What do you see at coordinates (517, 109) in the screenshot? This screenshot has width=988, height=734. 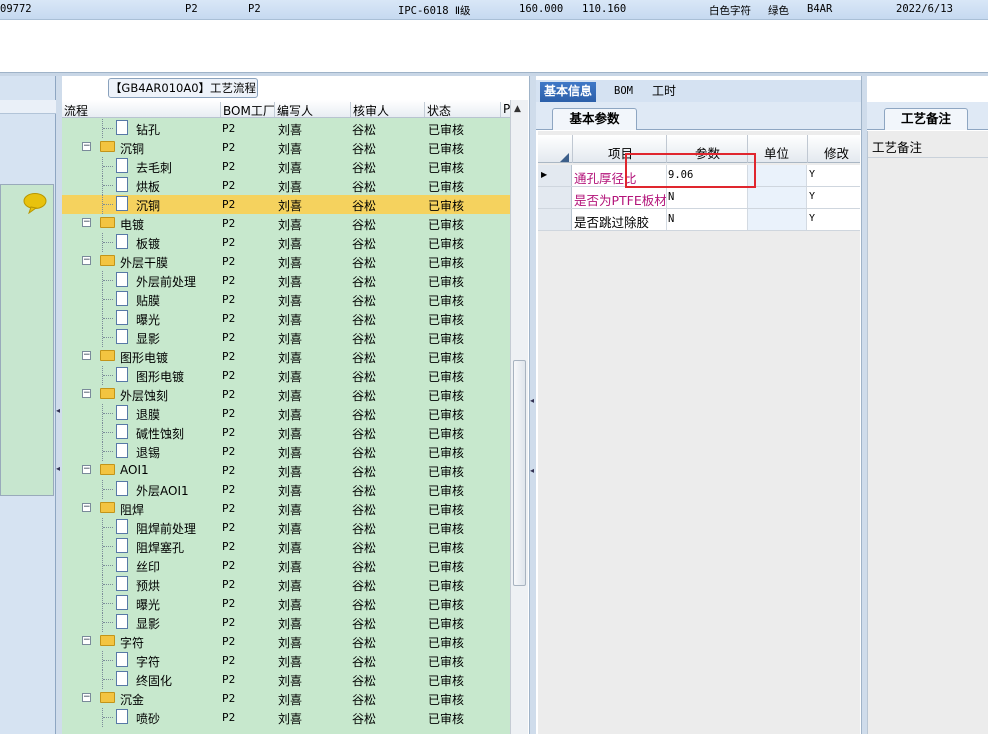 I see `scroll-up-icon: ▲` at bounding box center [517, 109].